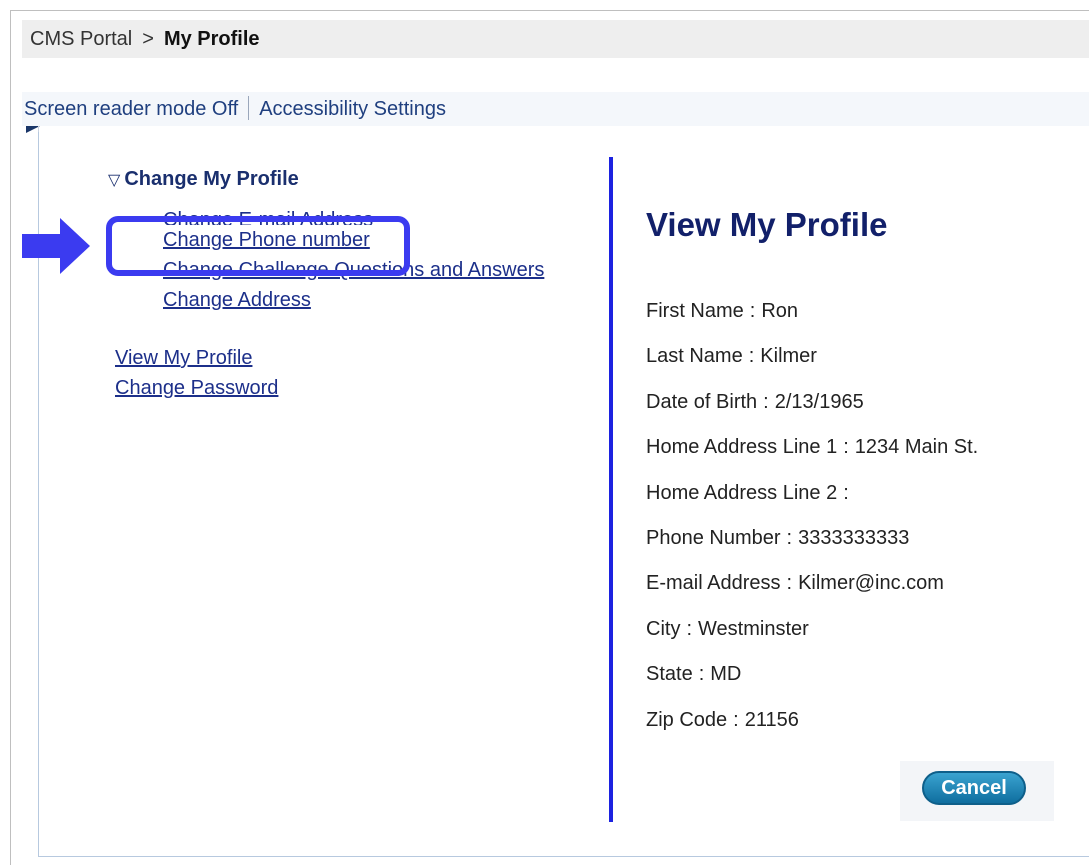 The width and height of the screenshot is (1089, 865). I want to click on field-value: Ron, so click(780, 311).